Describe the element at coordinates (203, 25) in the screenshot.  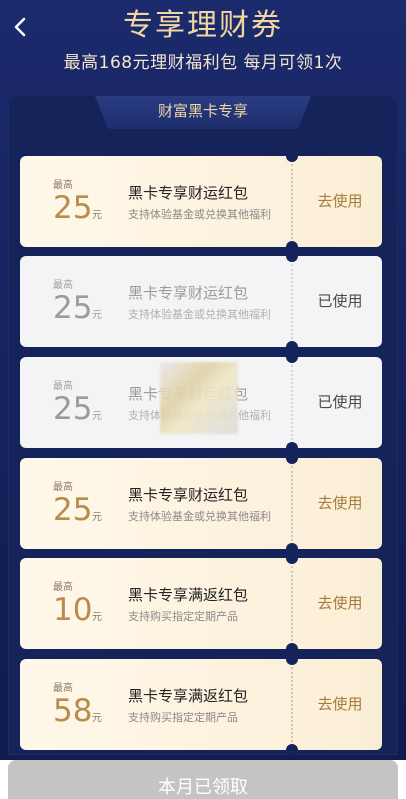
I see `page-title: 专享理财券` at that location.